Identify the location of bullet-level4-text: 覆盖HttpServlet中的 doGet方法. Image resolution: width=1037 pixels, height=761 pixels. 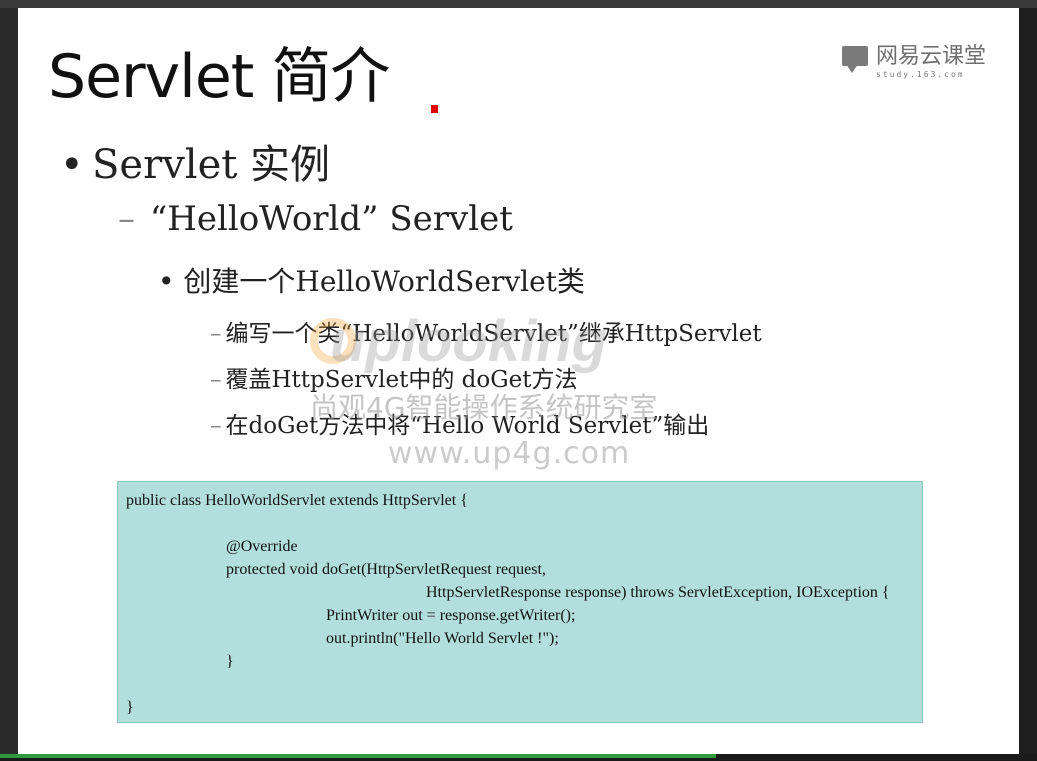
(401, 380).